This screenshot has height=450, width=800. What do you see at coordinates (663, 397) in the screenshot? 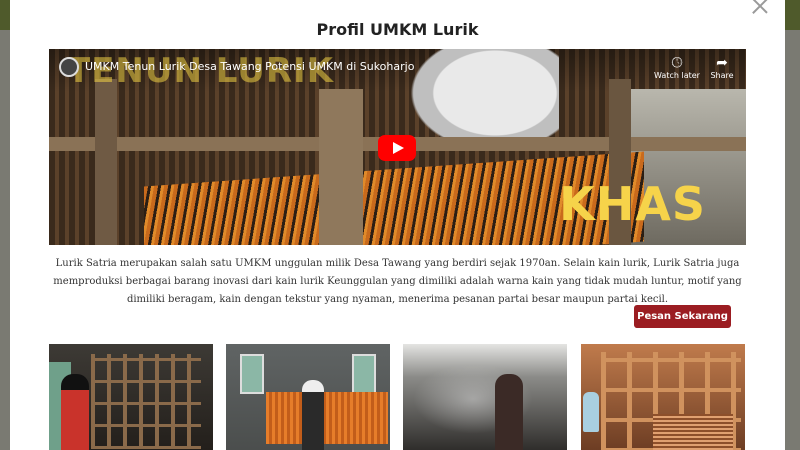
I see `gallery-photo-loom-frame` at bounding box center [663, 397].